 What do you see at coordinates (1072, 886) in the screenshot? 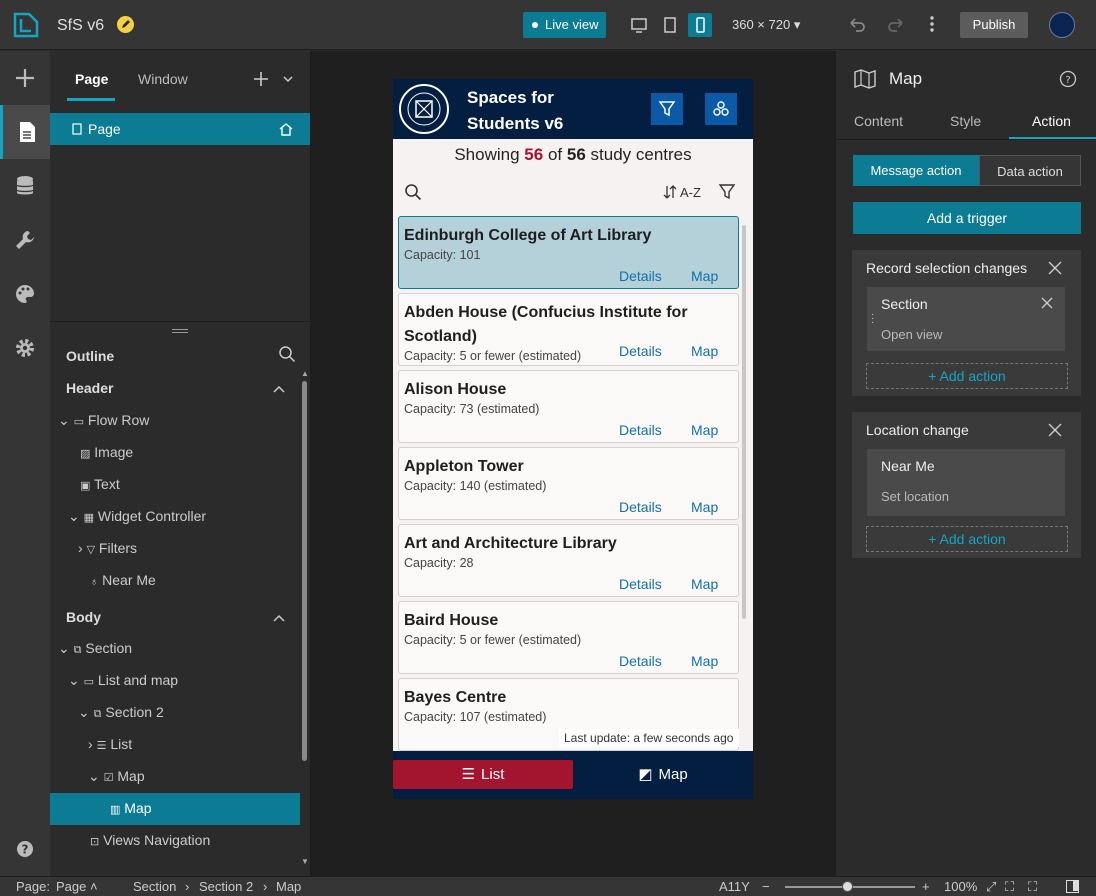
I see `panel-toggle-icon` at bounding box center [1072, 886].